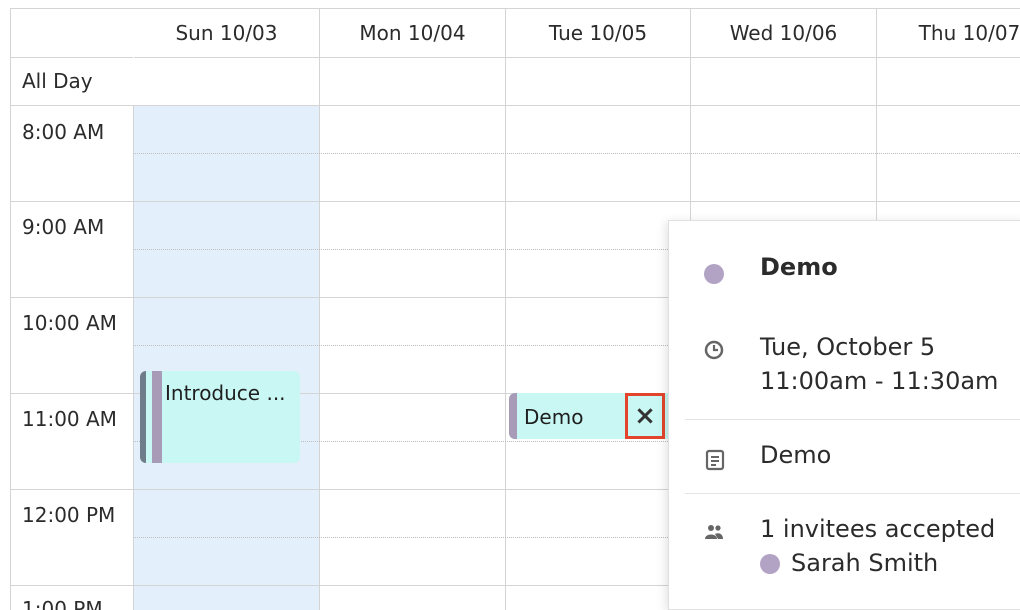 Image resolution: width=1020 pixels, height=610 pixels. Describe the element at coordinates (770, 564) in the screenshot. I see `invitee-status-dot` at that location.